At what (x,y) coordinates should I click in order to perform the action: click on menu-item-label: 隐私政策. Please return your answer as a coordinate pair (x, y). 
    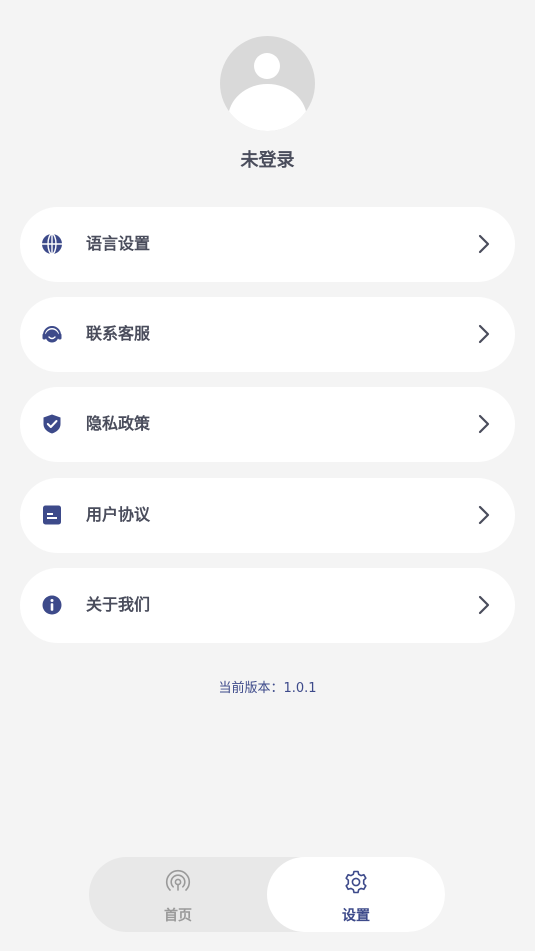
    Looking at the image, I should click on (118, 423).